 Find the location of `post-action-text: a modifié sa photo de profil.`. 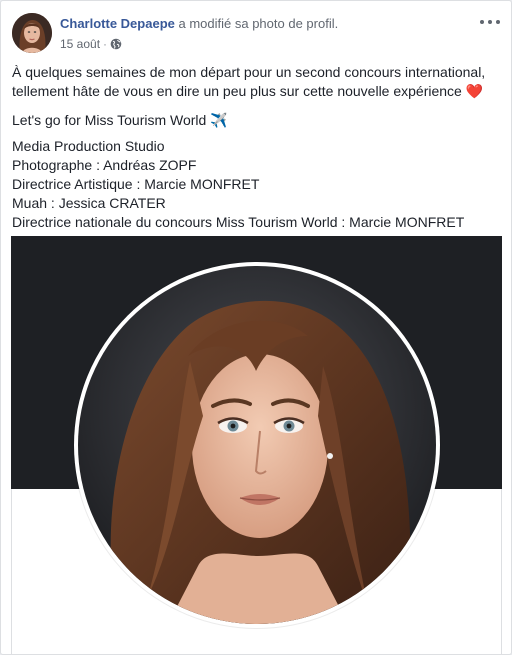

post-action-text: a modifié sa photo de profil. is located at coordinates (258, 23).